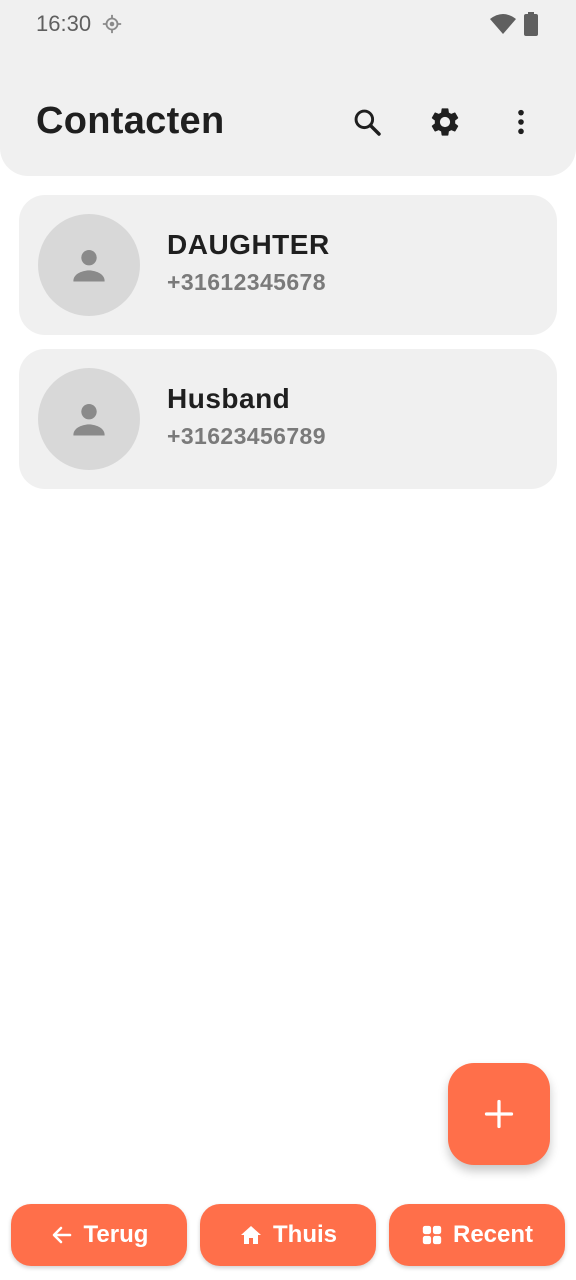 This screenshot has height=1280, width=576. Describe the element at coordinates (116, 1234) in the screenshot. I see `back-label: Terug` at that location.